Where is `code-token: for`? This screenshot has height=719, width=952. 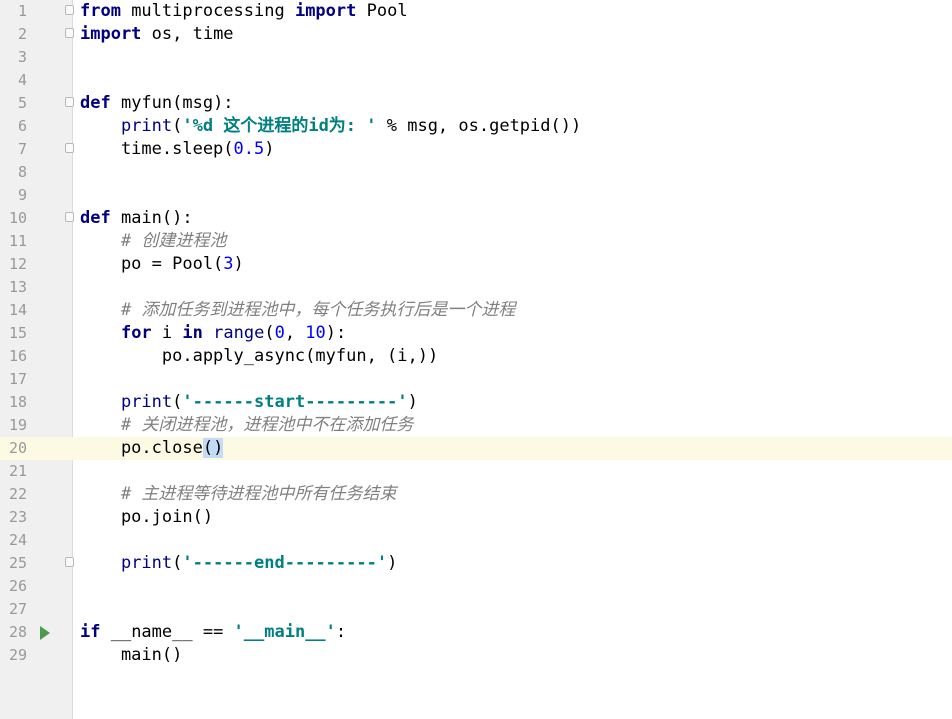
code-token: for is located at coordinates (136, 333).